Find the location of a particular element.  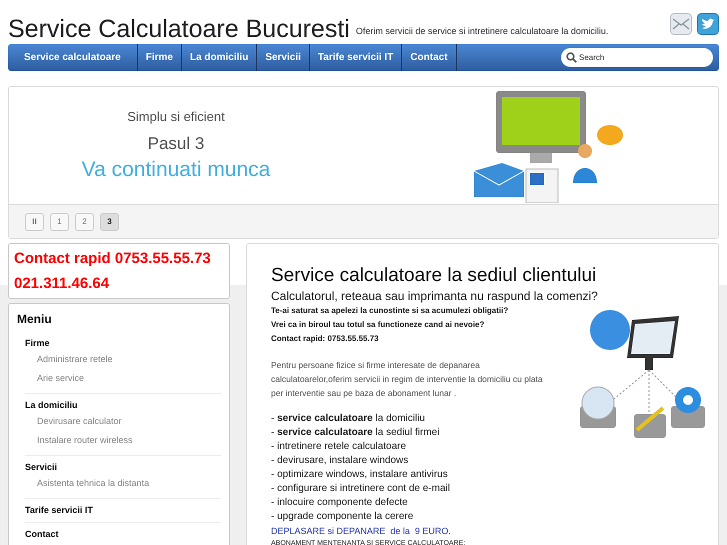

nav-link: Servicii is located at coordinates (283, 57).